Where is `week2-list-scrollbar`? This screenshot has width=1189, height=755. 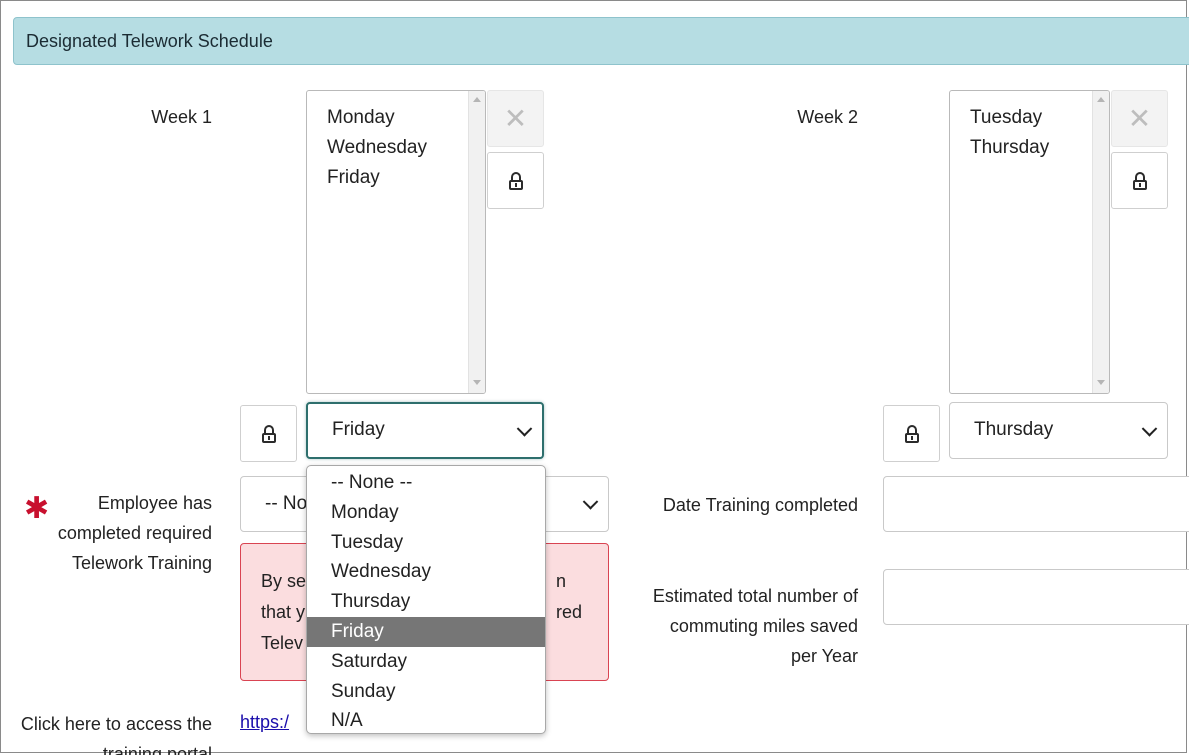 week2-list-scrollbar is located at coordinates (1100, 242).